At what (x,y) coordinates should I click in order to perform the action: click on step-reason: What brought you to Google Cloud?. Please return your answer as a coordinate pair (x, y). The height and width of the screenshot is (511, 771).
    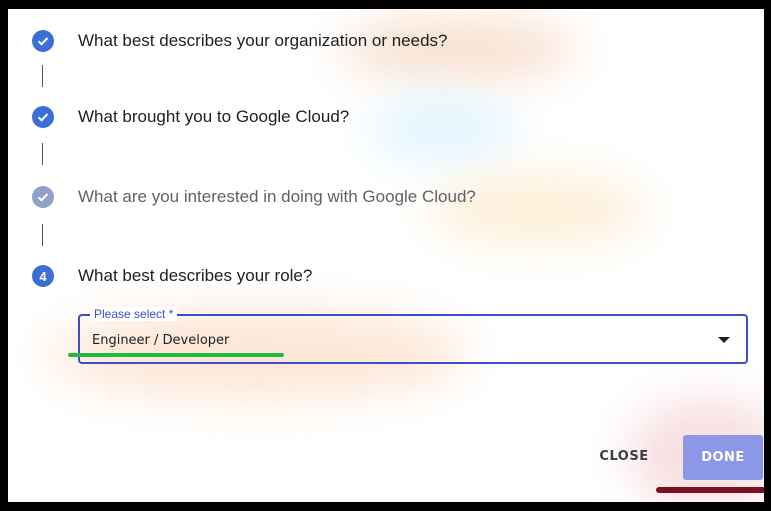
    Looking at the image, I should click on (190, 117).